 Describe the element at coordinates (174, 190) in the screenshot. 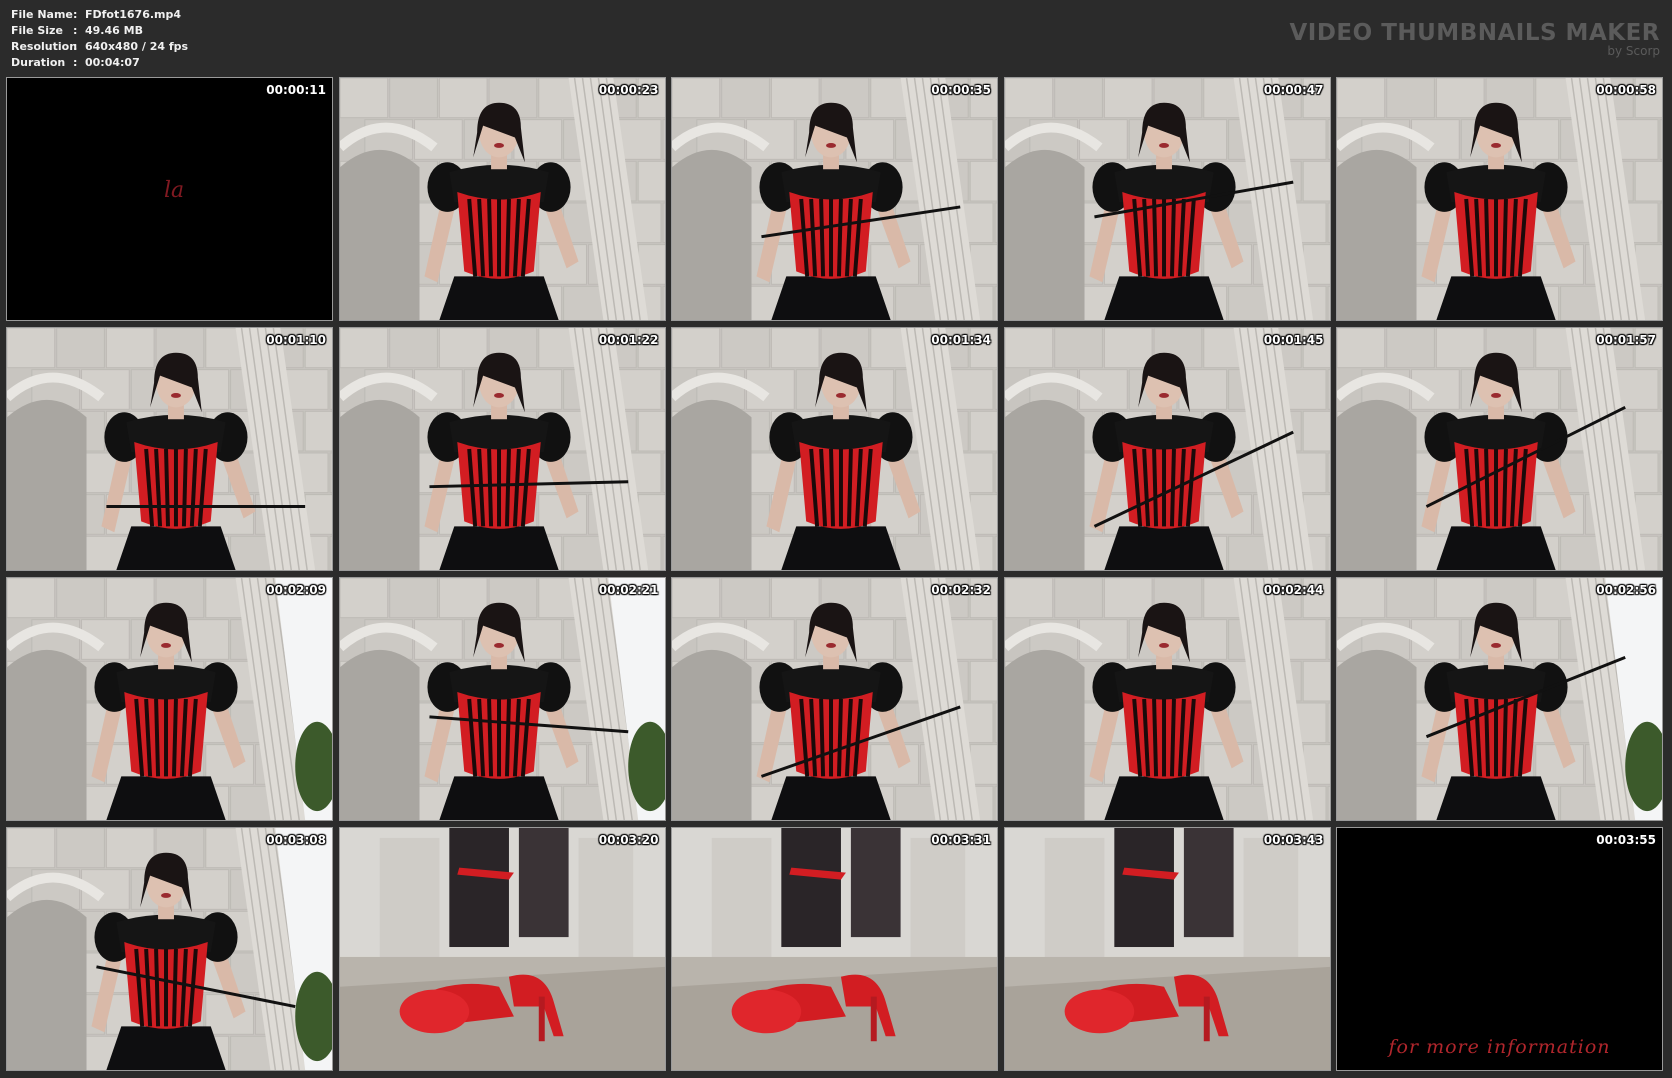

I see `intro-title-text: la` at that location.